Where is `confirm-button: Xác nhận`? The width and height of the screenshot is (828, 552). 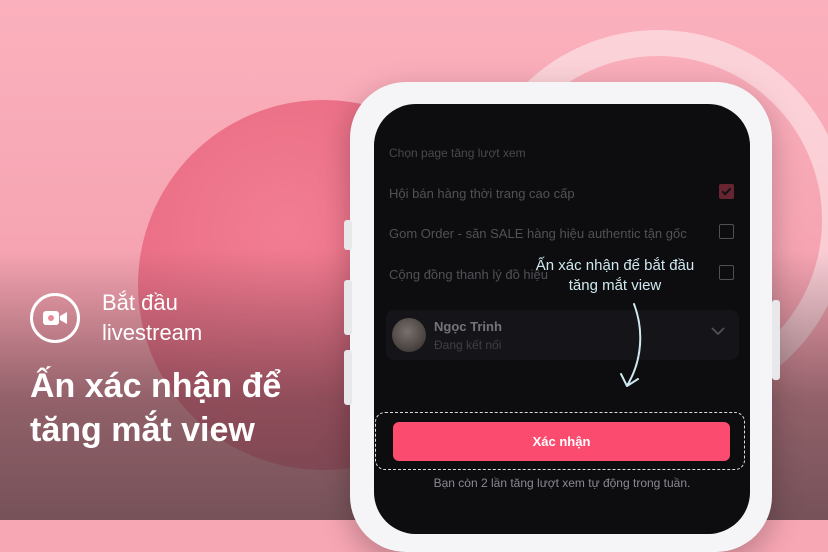 confirm-button: Xác nhận is located at coordinates (561, 441).